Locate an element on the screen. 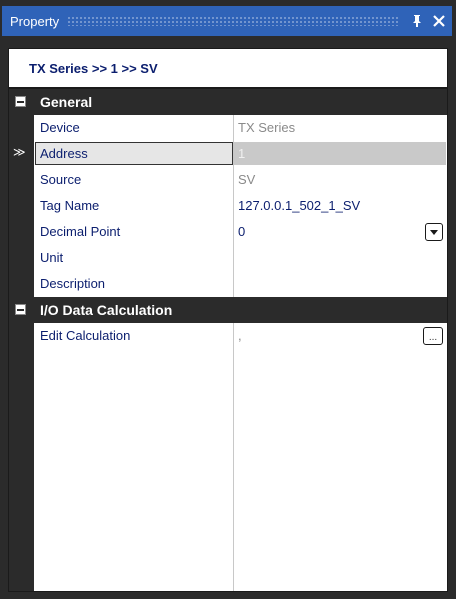 The width and height of the screenshot is (456, 599). property-name: Source is located at coordinates (61, 179).